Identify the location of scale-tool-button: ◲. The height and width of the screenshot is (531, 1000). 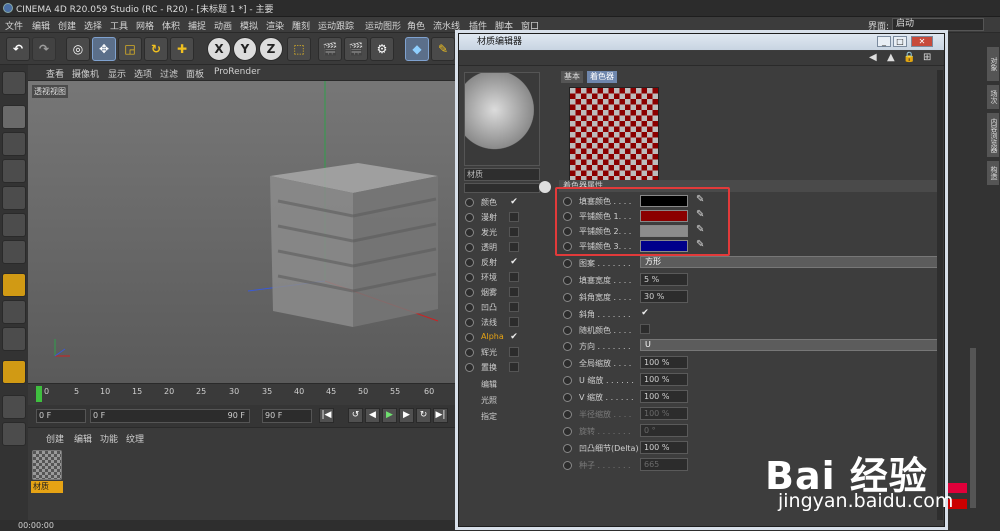
(130, 49).